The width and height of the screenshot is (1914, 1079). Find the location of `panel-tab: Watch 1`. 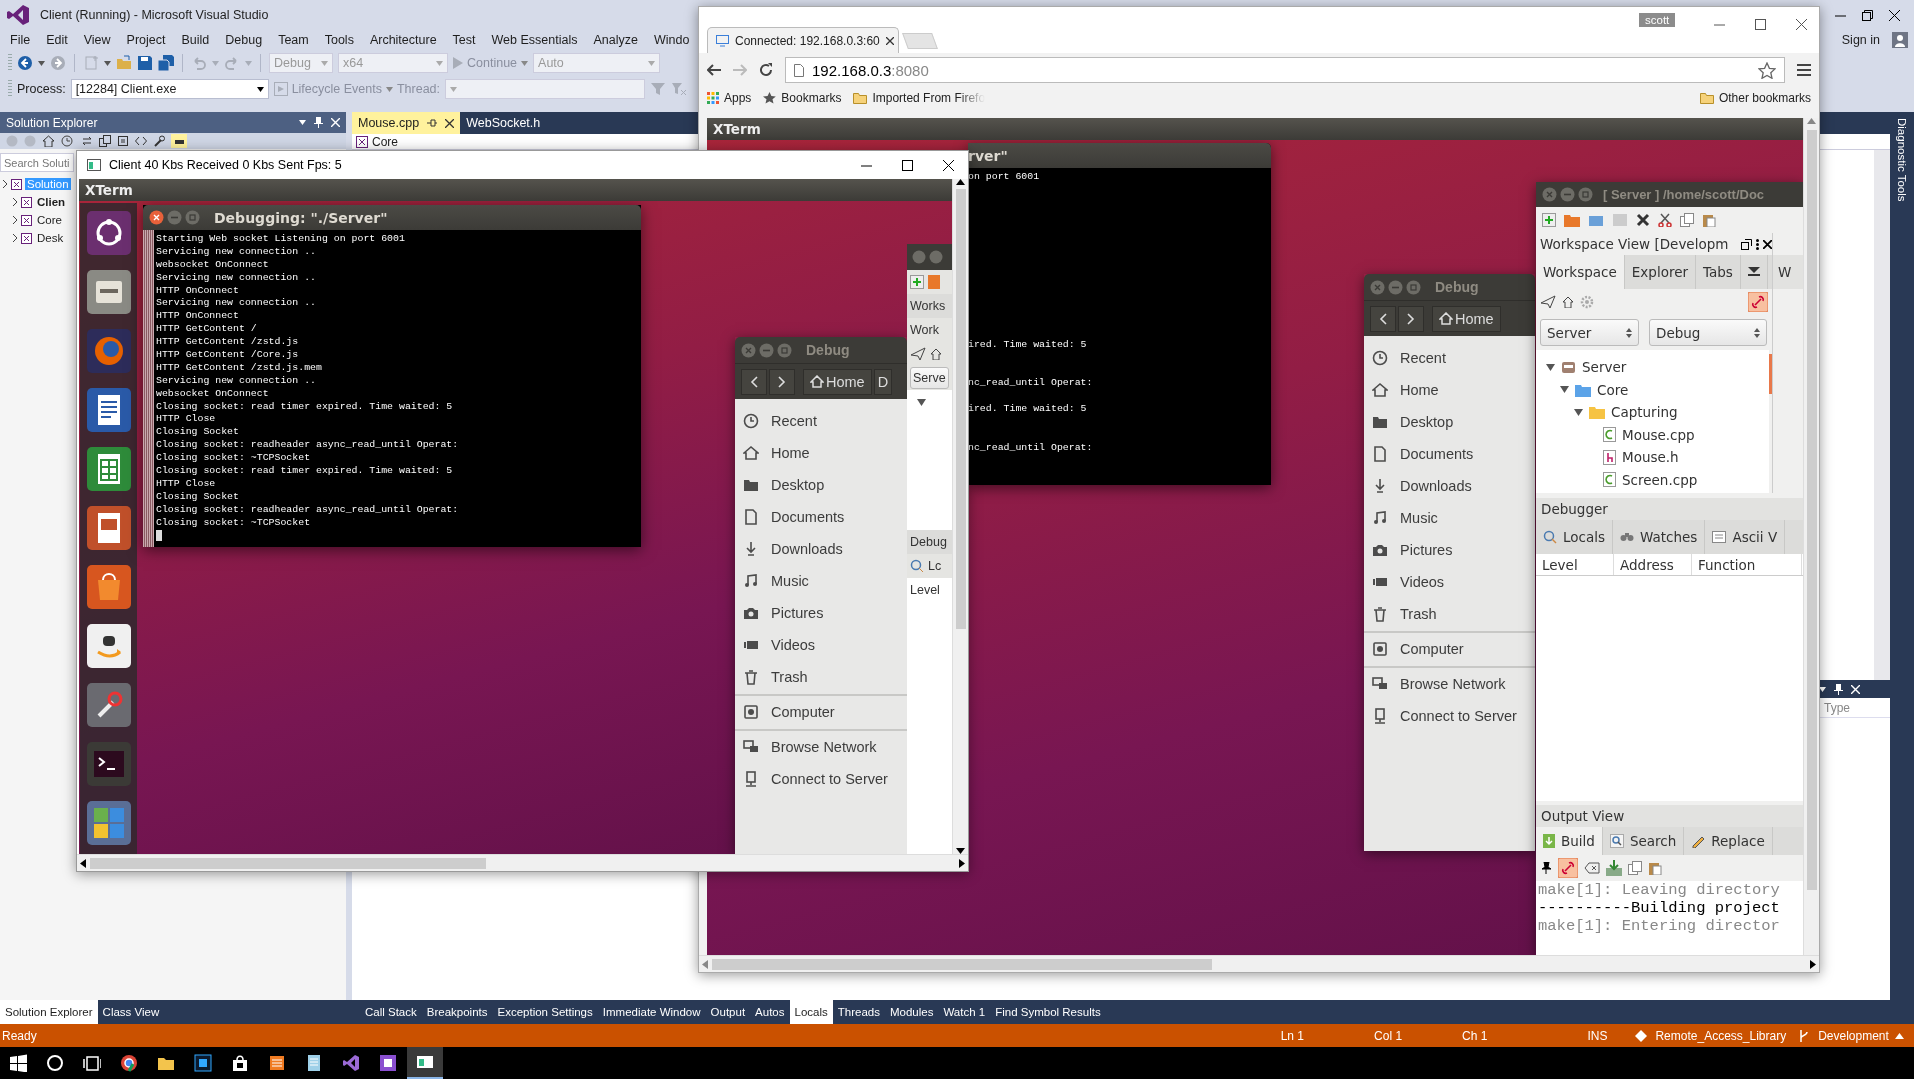

panel-tab: Watch 1 is located at coordinates (964, 1012).